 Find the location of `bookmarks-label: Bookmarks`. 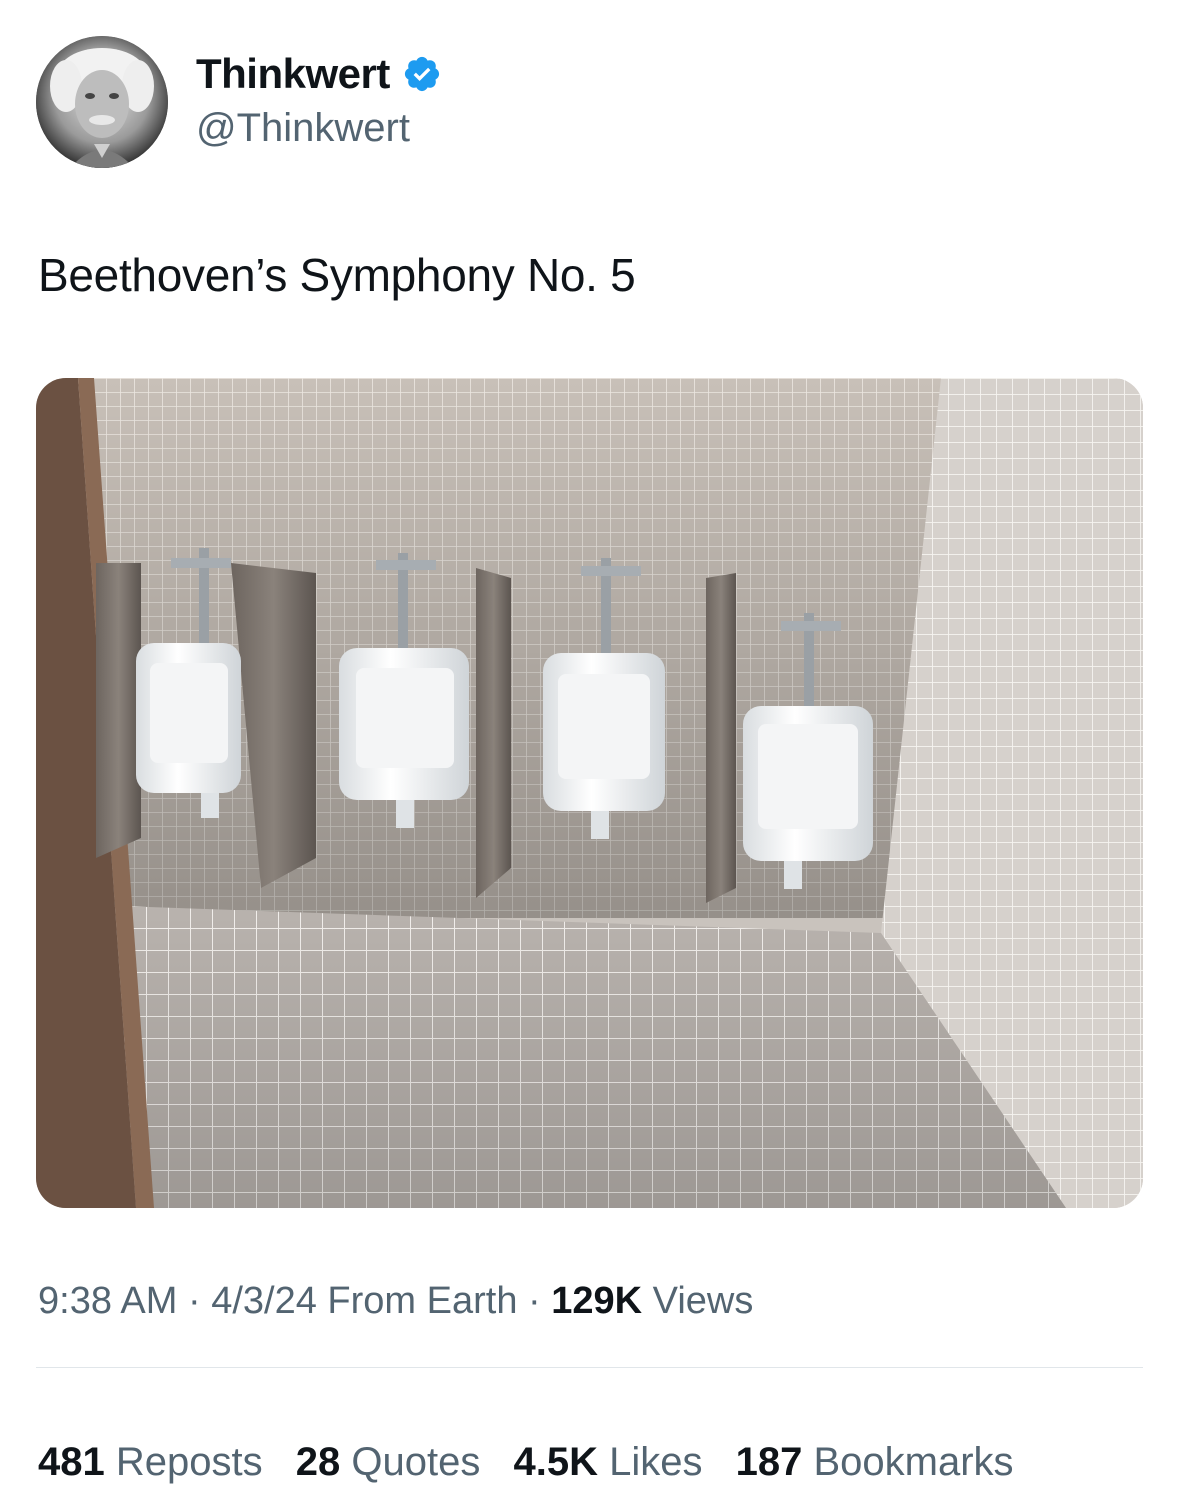

bookmarks-label: Bookmarks is located at coordinates (913, 1462).